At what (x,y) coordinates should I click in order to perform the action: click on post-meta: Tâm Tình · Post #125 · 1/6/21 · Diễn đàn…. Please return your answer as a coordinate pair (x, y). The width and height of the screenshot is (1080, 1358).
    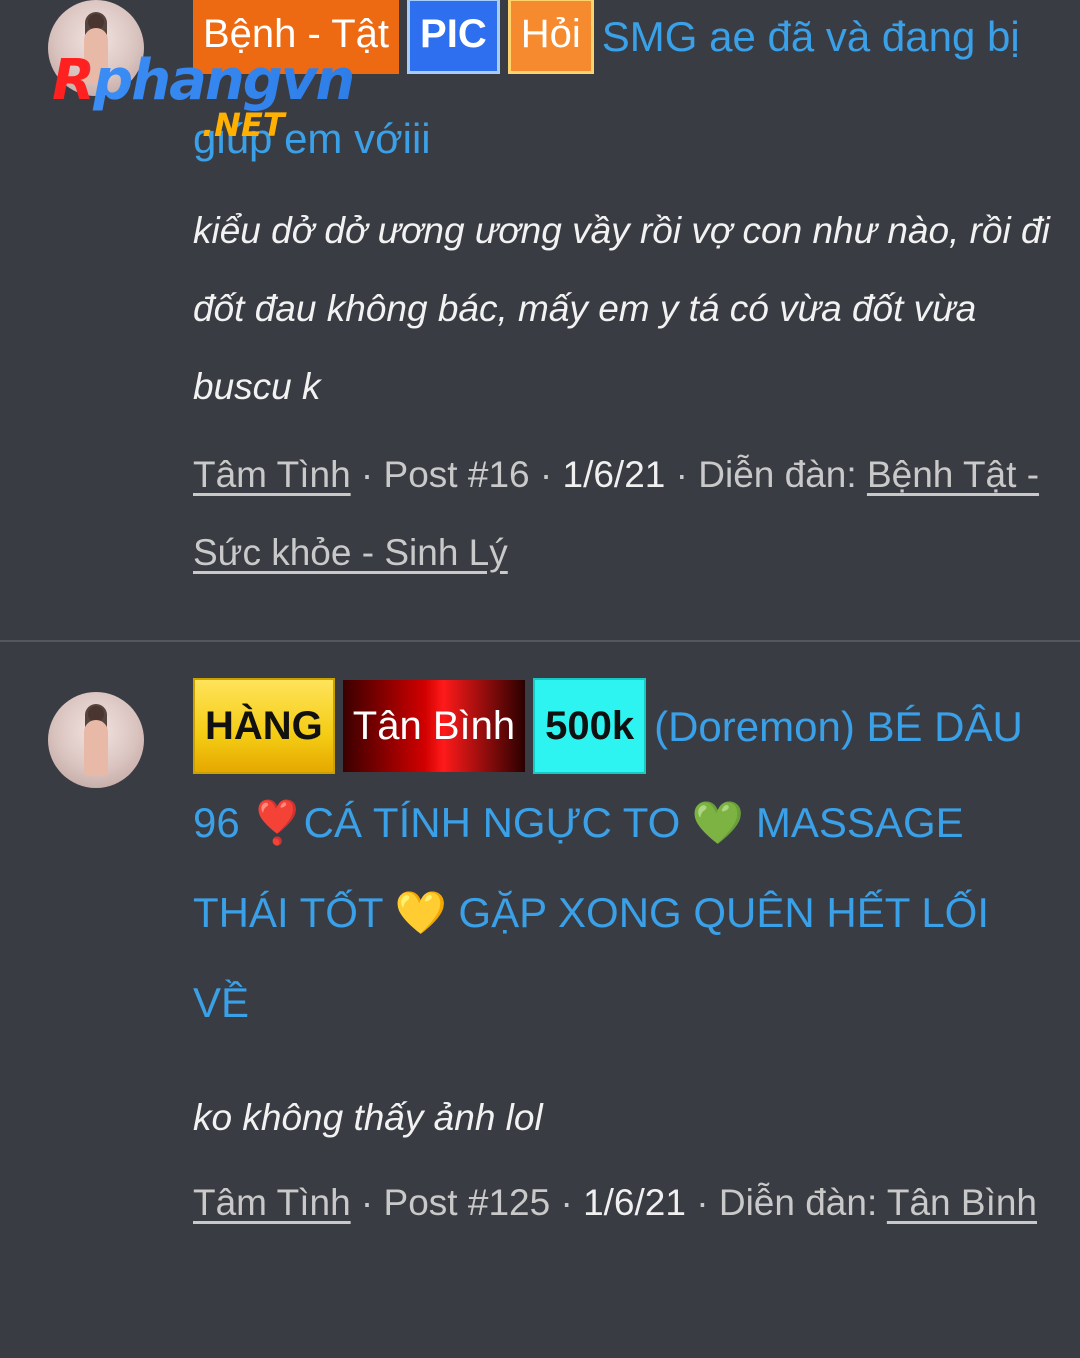
    Looking at the image, I should click on (615, 1202).